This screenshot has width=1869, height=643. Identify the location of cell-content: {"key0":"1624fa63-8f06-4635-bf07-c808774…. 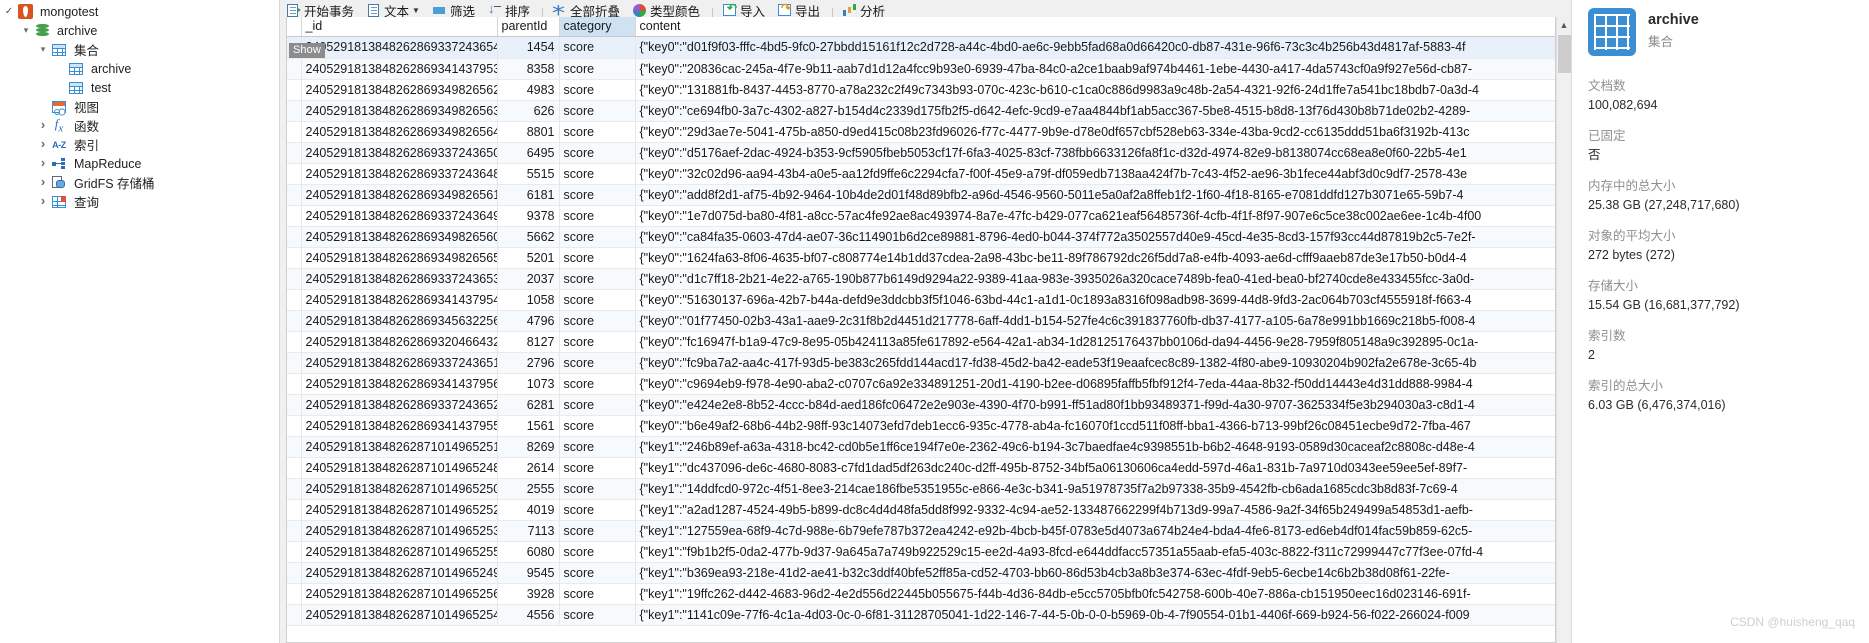
(1095, 258).